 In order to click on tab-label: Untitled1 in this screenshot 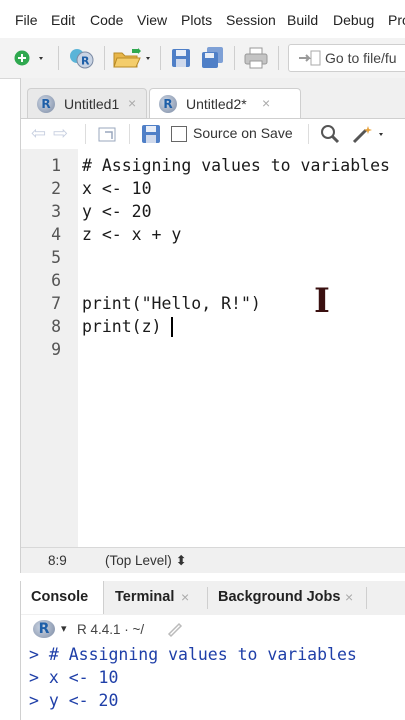, I will do `click(92, 104)`.